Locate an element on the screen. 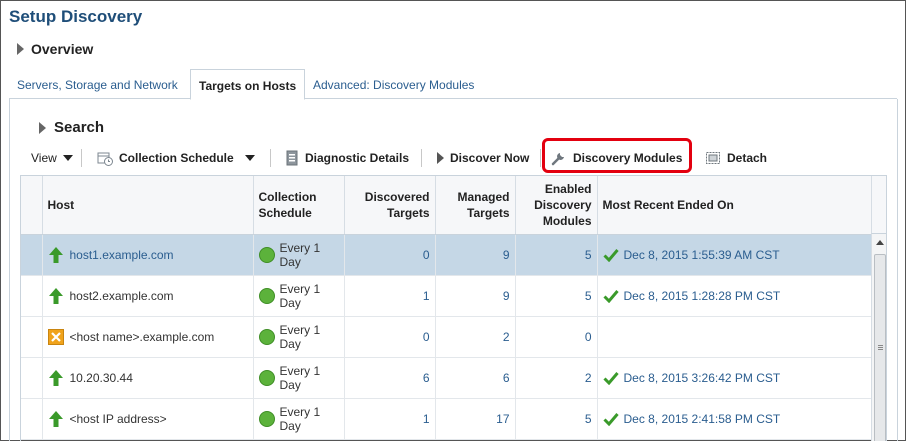 The image size is (906, 441). most-recent-cell: Dec 8, 2015 3:26:42 PM CST is located at coordinates (734, 378).